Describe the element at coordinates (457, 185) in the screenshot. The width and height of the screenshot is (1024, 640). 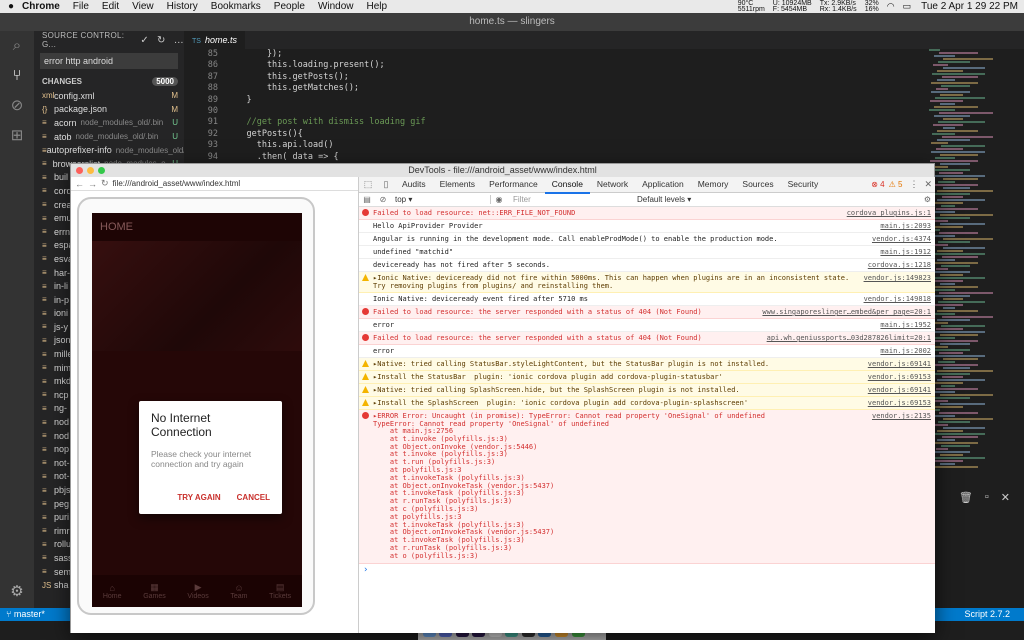
I see `tab-elements: Elements` at that location.